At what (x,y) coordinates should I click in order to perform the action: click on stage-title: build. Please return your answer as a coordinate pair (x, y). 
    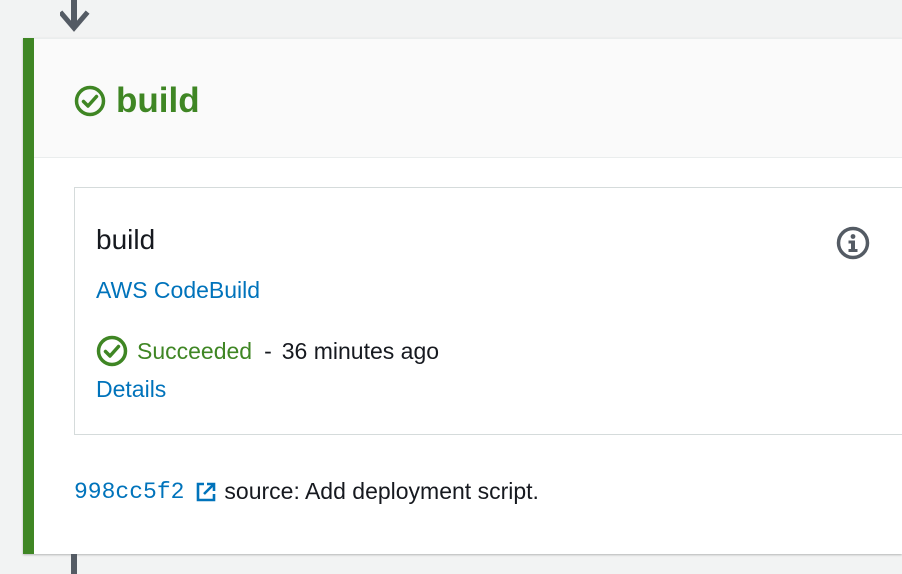
    Looking at the image, I should click on (158, 100).